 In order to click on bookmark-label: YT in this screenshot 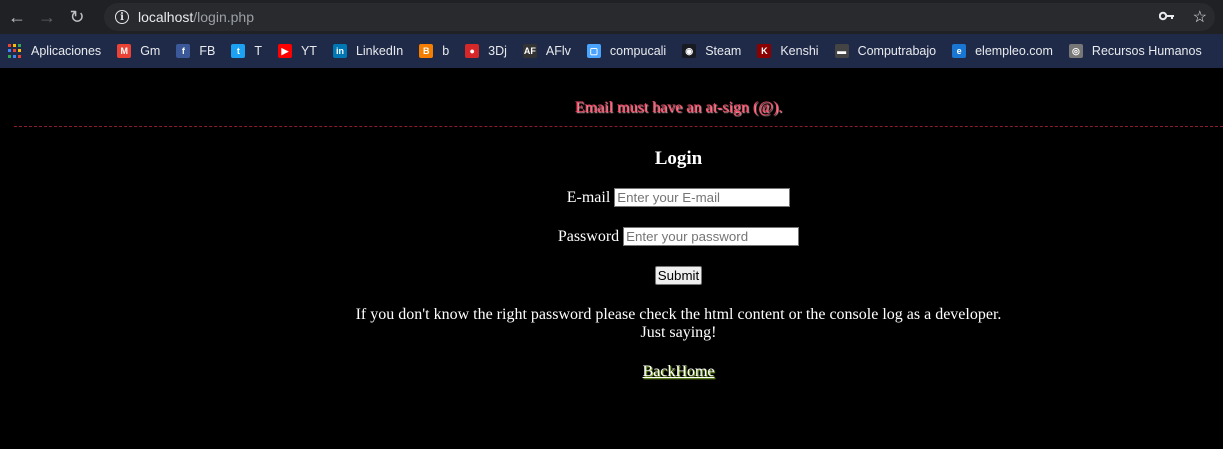, I will do `click(308, 51)`.